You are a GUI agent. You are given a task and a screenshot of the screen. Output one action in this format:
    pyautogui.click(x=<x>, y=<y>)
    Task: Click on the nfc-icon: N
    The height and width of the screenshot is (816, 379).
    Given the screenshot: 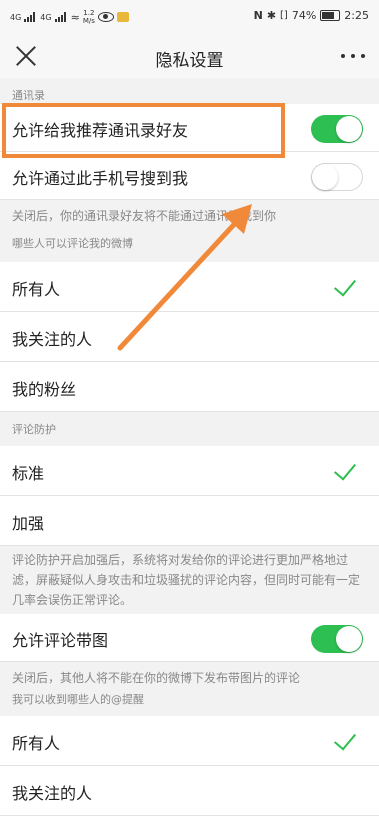 What is the action you would take?
    pyautogui.click(x=258, y=15)
    